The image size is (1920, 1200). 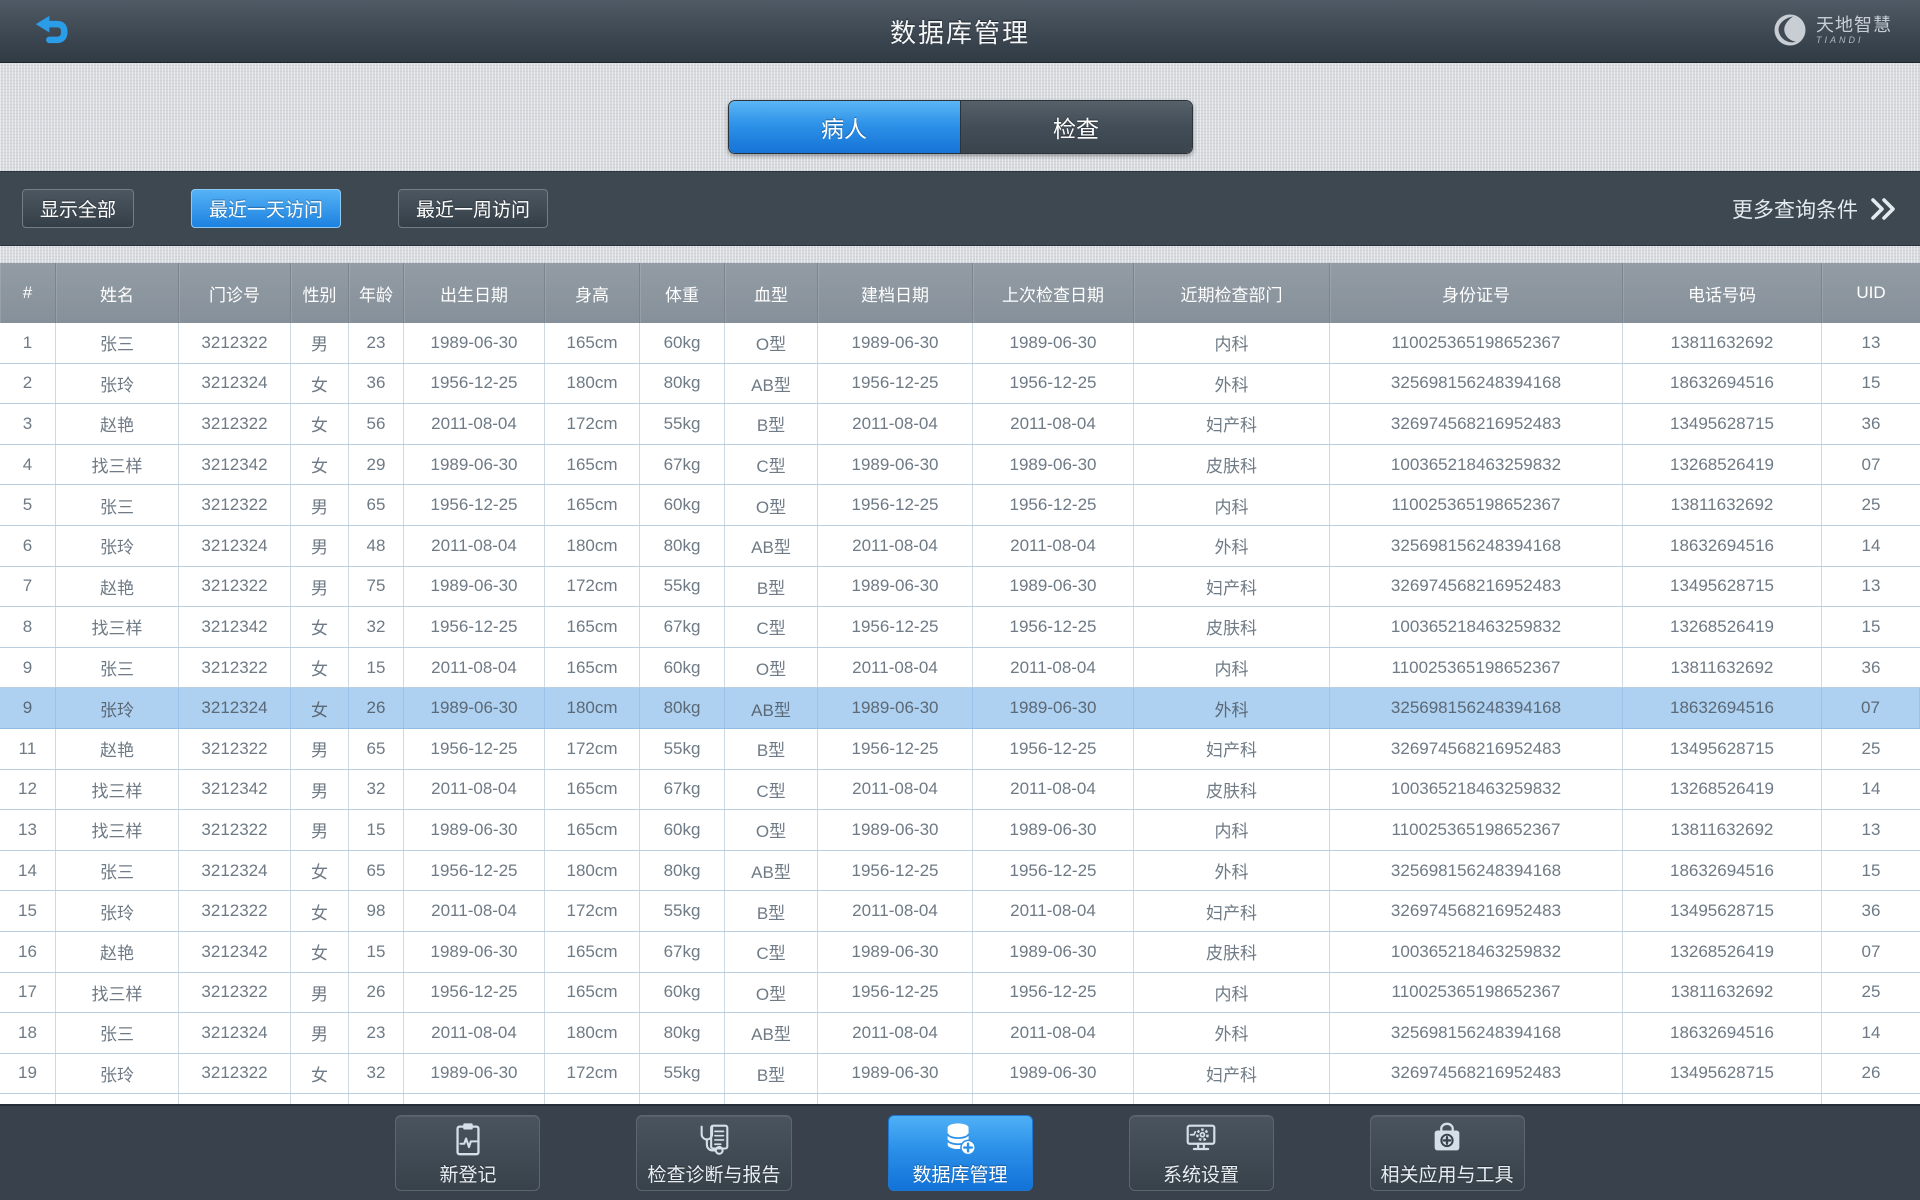 I want to click on column-header: 身份证号, so click(x=1476, y=293).